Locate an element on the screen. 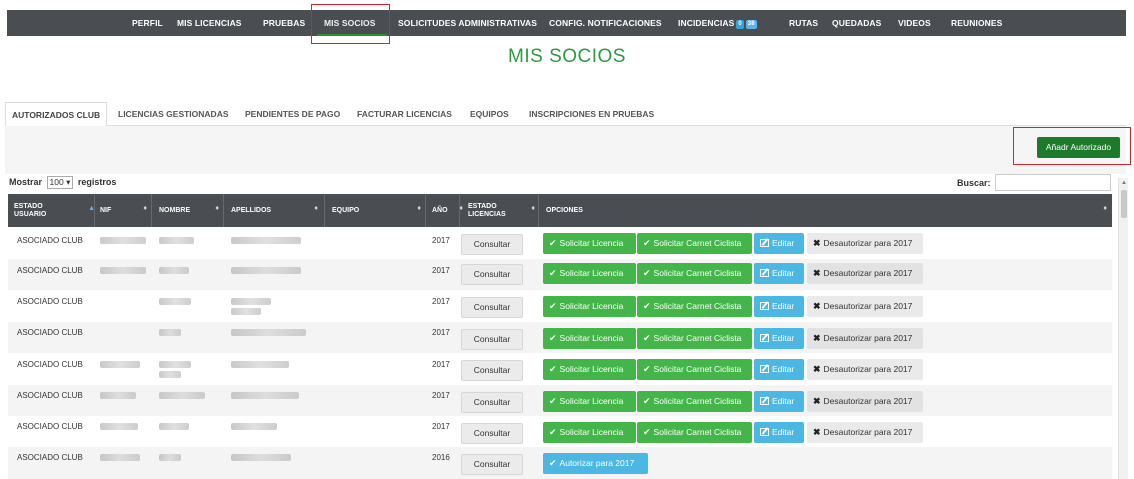 The height and width of the screenshot is (479, 1134). cell-estado-usuario: ASOCIADO CLUB is located at coordinates (50, 395).